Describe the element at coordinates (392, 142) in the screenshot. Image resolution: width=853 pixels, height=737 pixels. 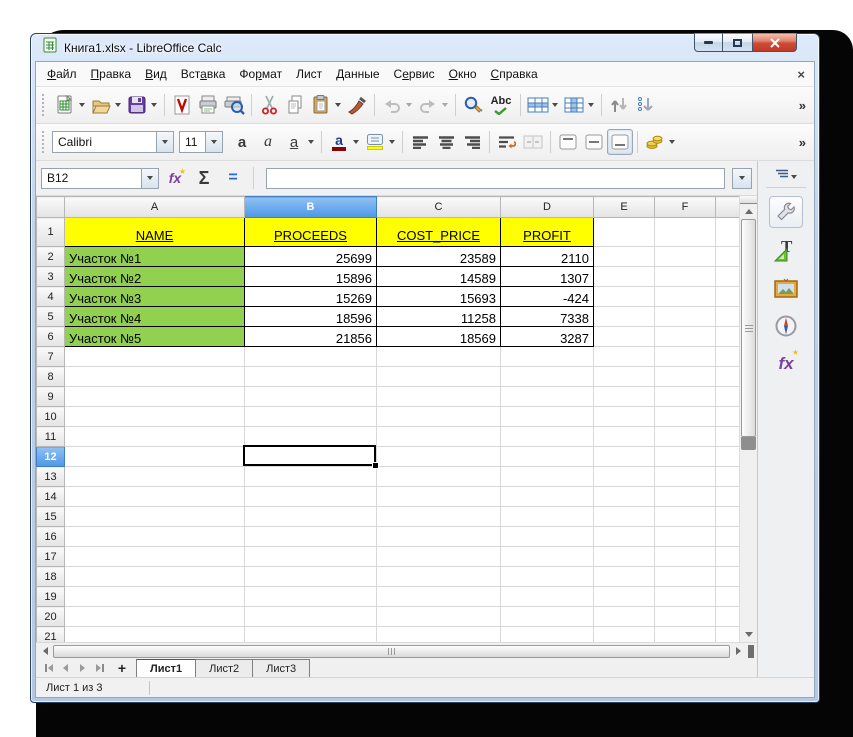
I see `highlight-dropdown-arrow` at that location.